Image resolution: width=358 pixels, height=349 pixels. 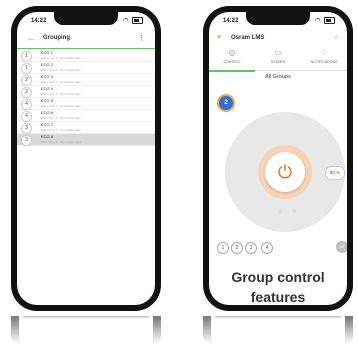 What do you see at coordinates (47, 76) in the screenshot?
I see `item-name: ECG 3` at bounding box center [47, 76].